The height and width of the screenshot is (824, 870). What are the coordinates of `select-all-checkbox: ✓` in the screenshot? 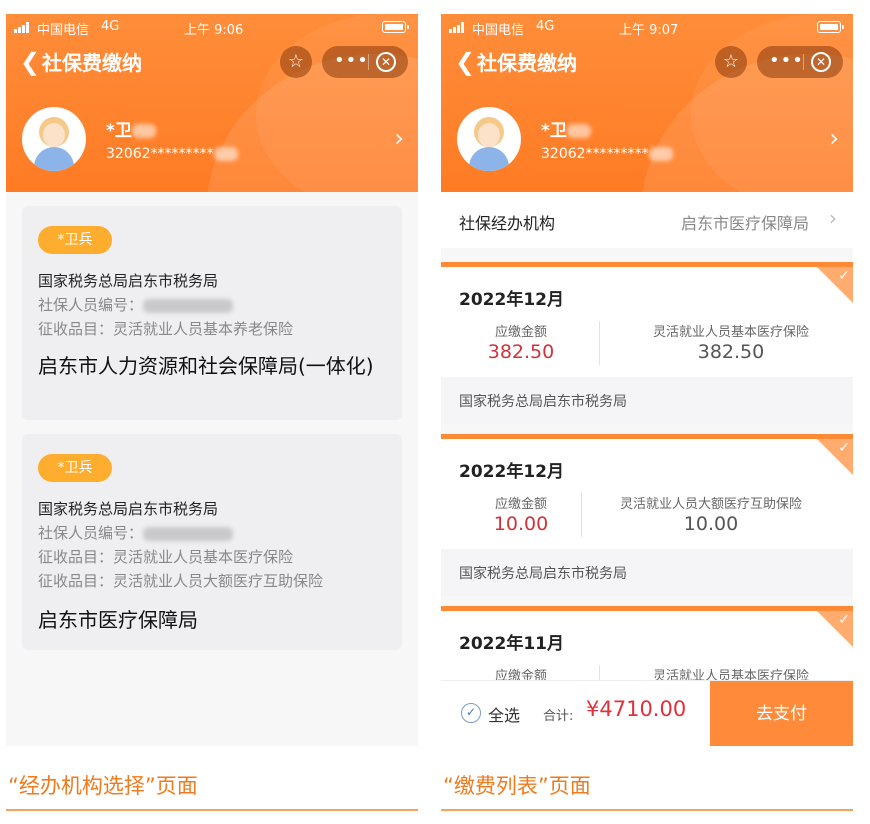 It's located at (471, 713).